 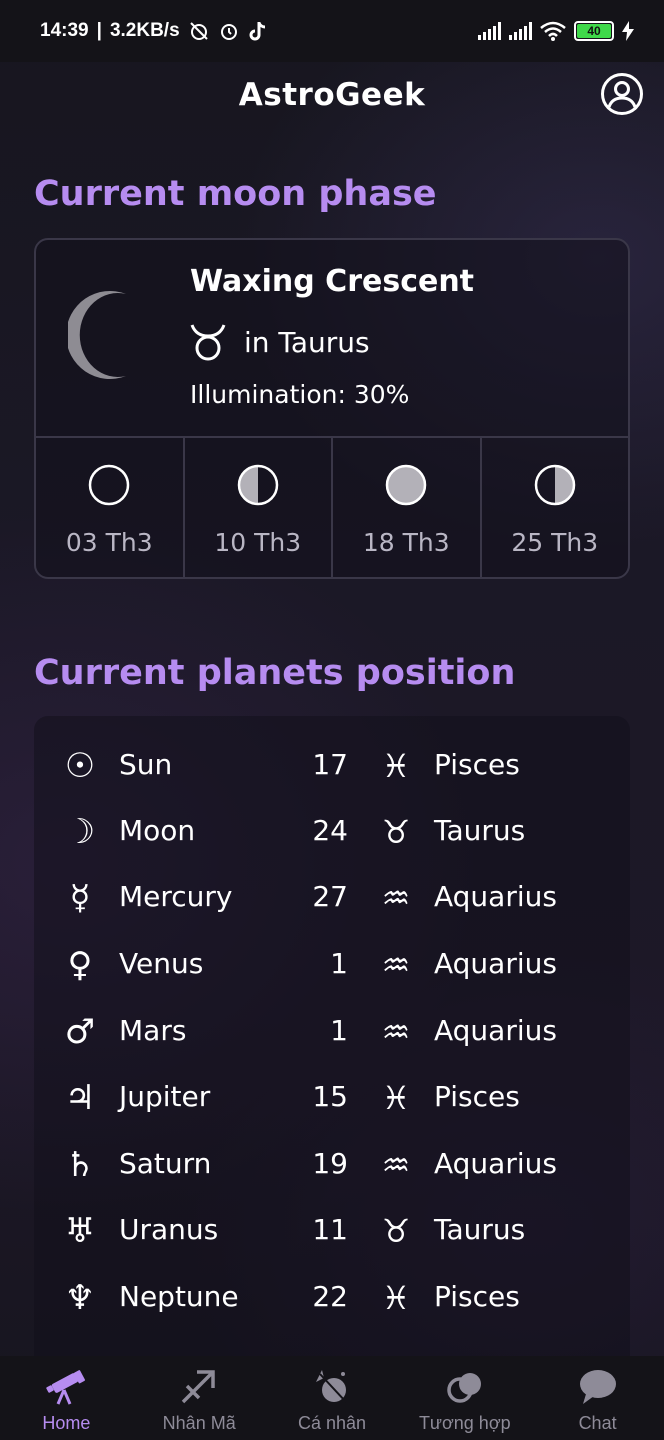 I want to click on alarm-off-icon, so click(x=198, y=31).